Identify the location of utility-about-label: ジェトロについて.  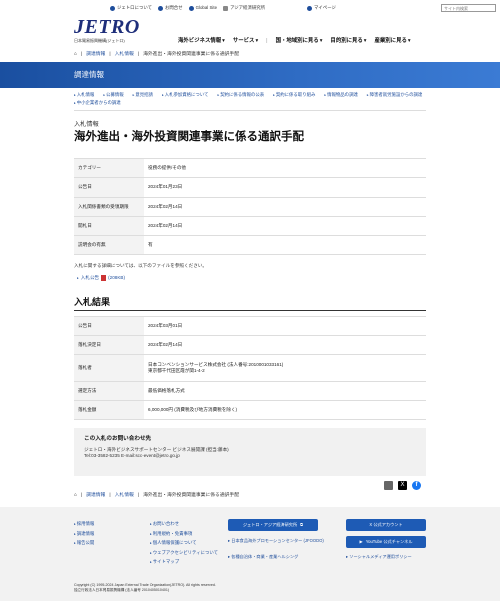
(134, 8).